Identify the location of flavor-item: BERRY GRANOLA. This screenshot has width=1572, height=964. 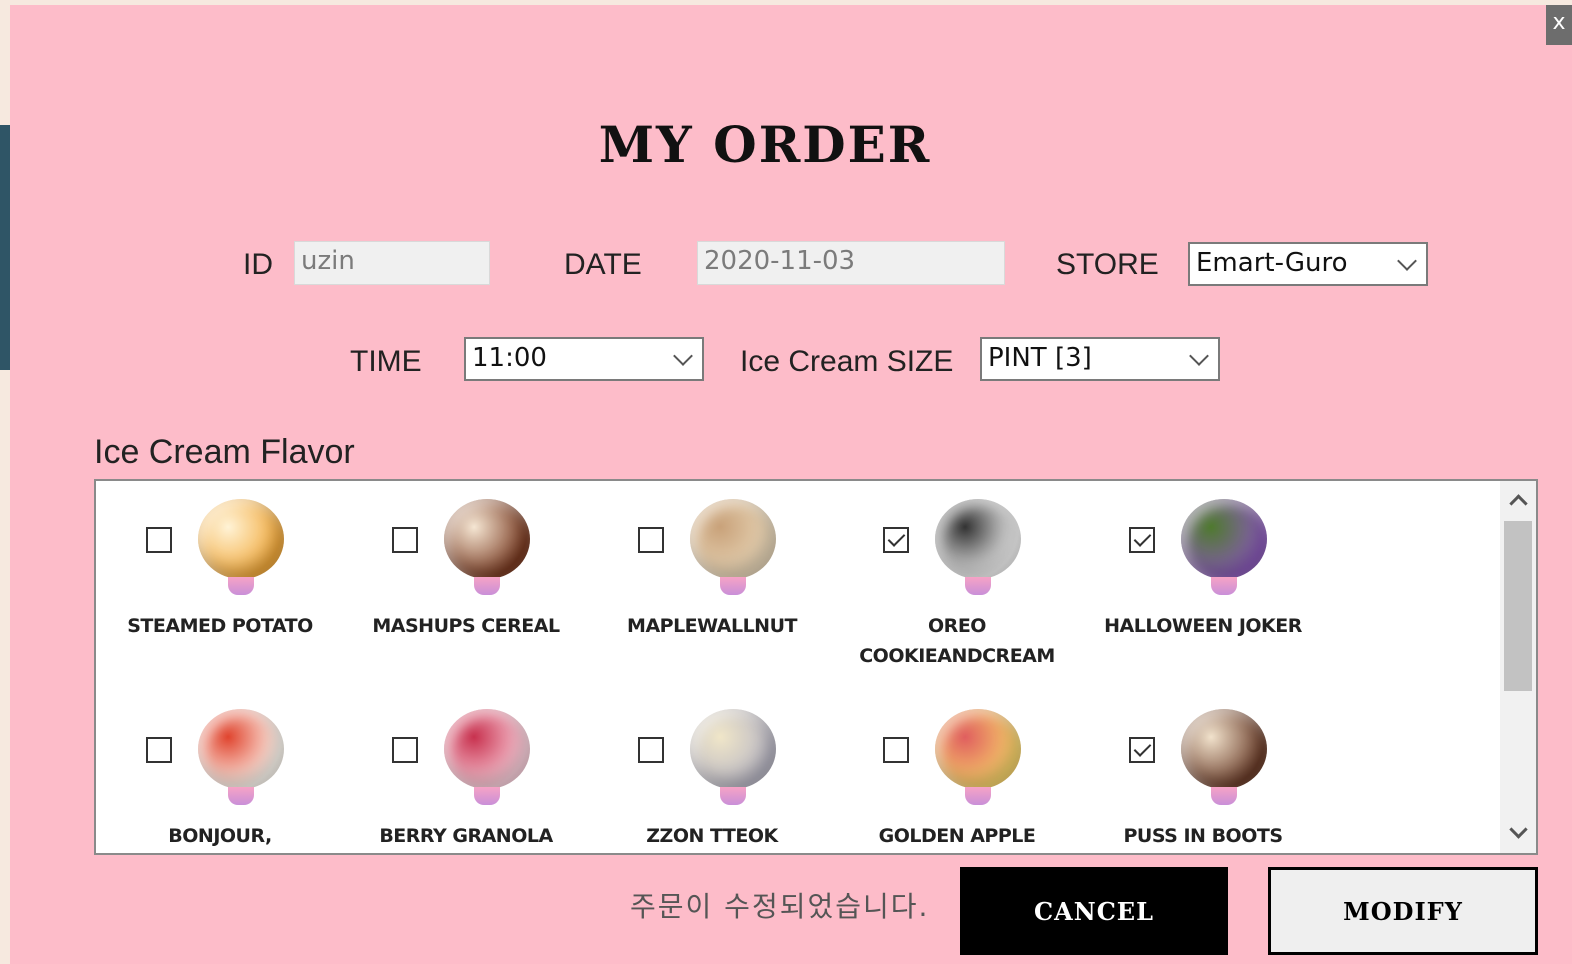
(466, 775).